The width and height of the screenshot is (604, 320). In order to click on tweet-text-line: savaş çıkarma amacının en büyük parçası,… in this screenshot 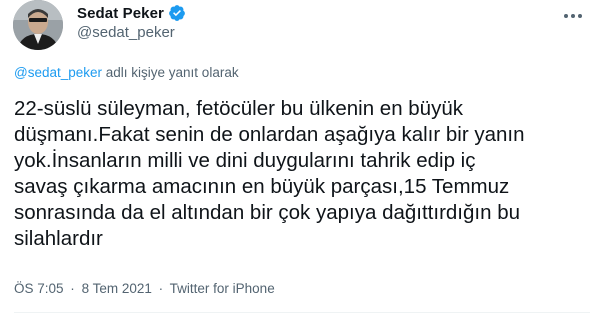, I will do `click(262, 186)`.